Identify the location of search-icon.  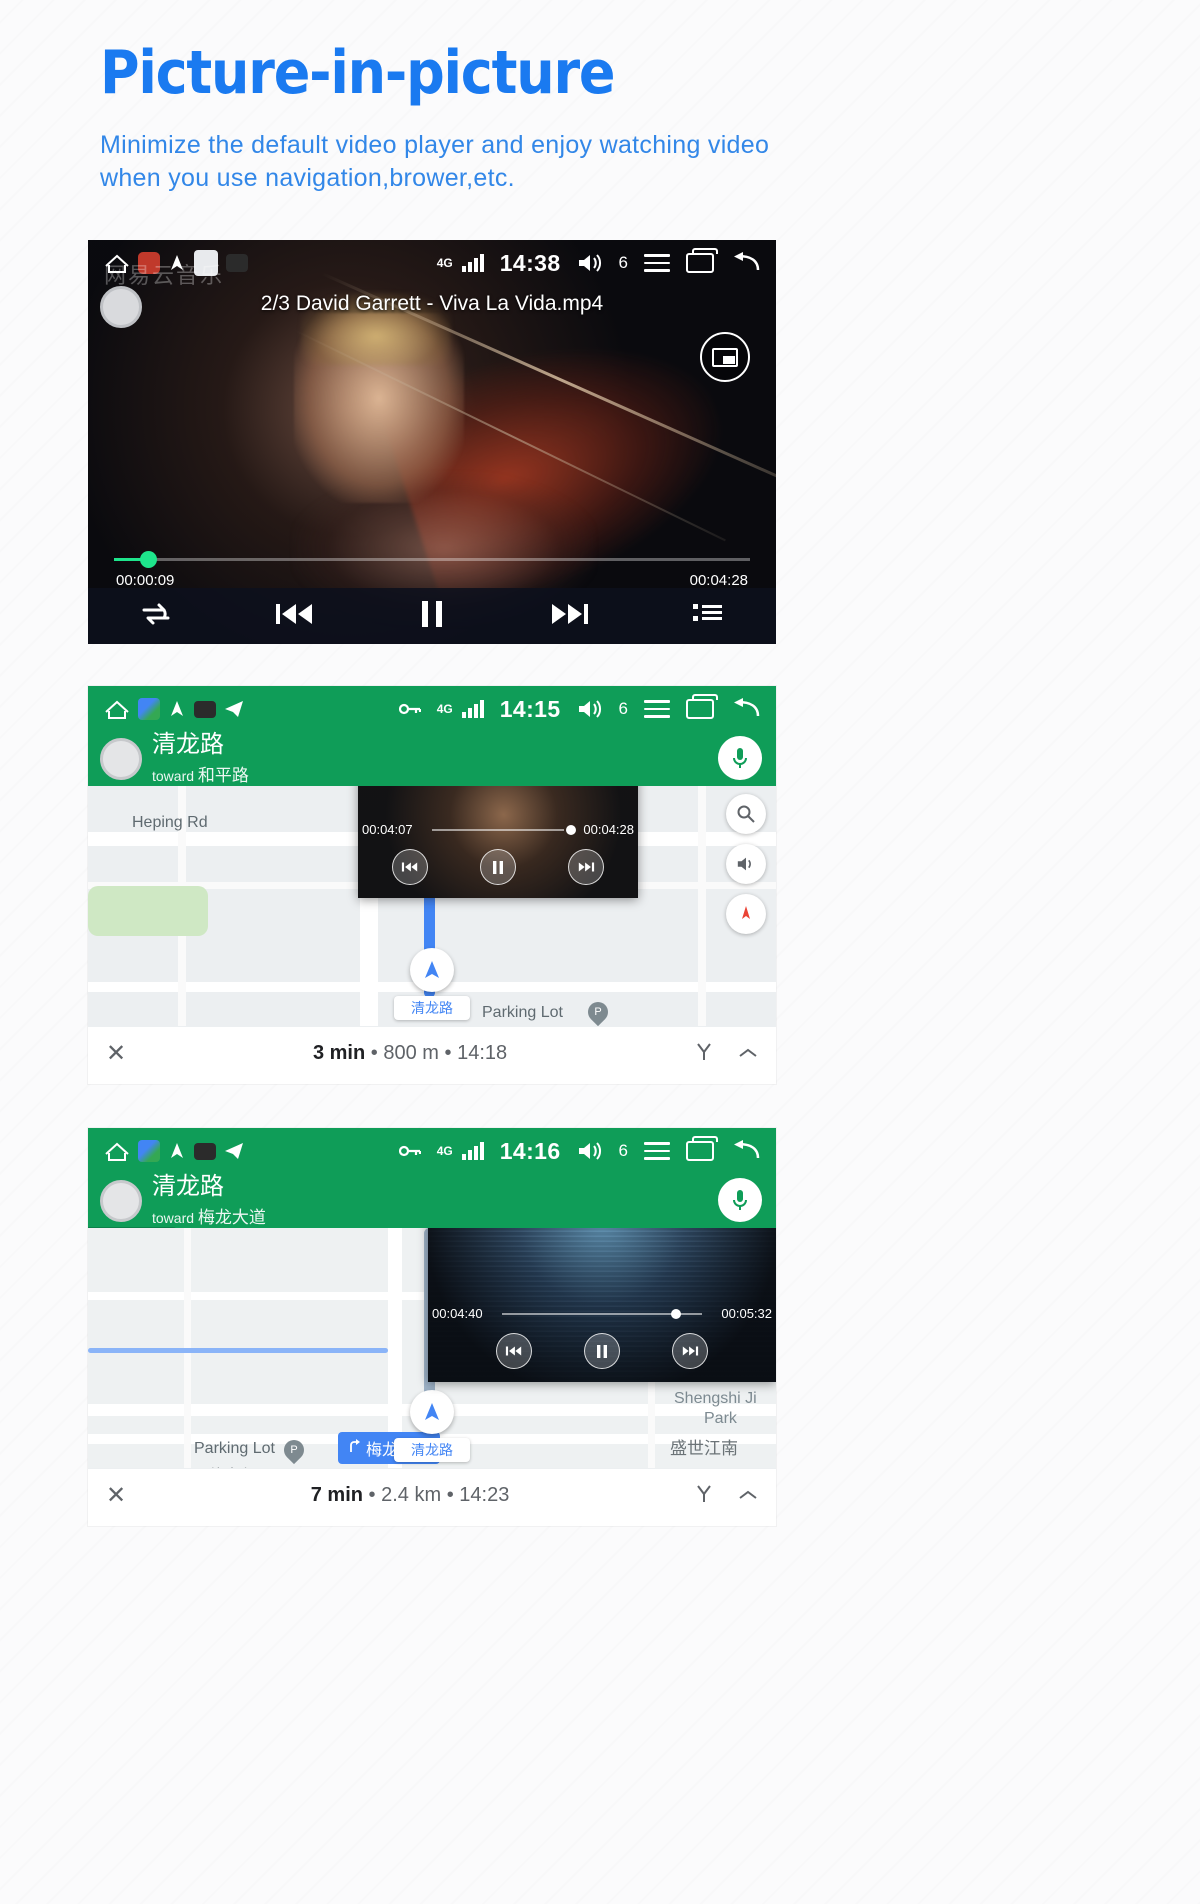
(746, 814).